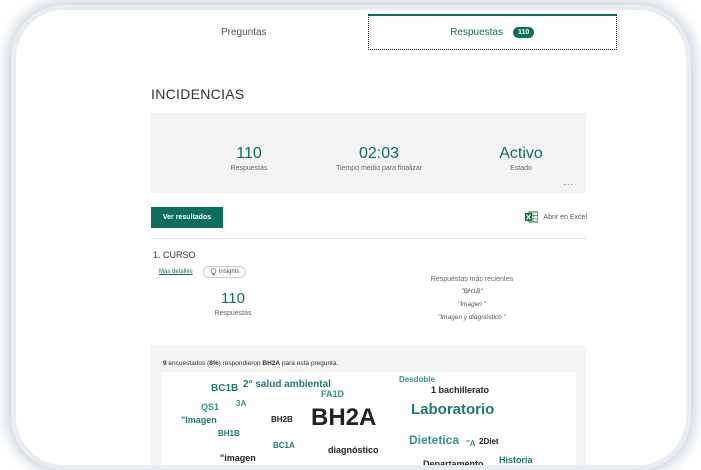  What do you see at coordinates (368, 238) in the screenshot?
I see `section-divider` at bounding box center [368, 238].